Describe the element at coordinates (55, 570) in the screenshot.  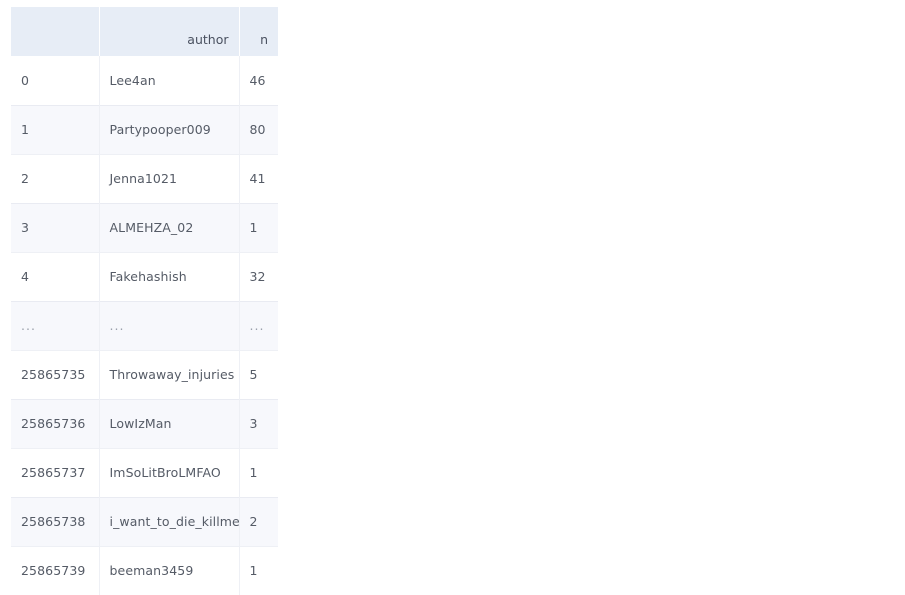
I see `cell-index: 25865739` at that location.